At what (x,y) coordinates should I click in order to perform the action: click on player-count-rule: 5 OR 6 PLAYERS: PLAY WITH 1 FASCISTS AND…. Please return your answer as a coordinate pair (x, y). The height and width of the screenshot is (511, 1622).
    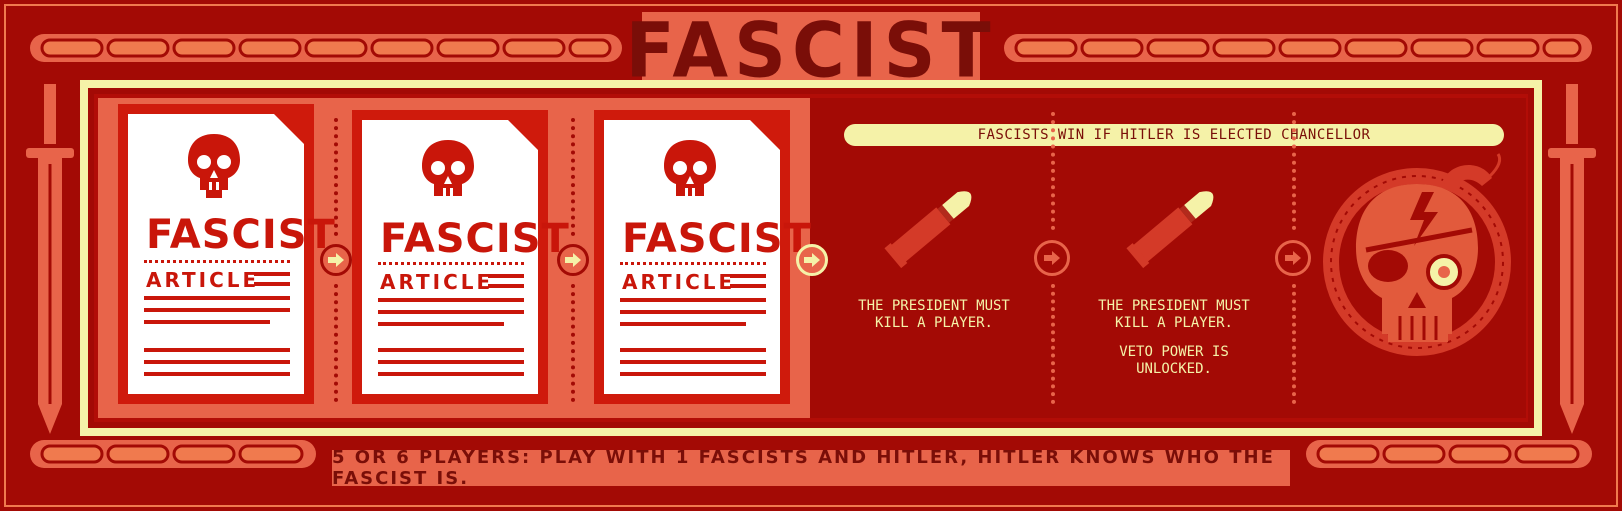
    Looking at the image, I should click on (811, 468).